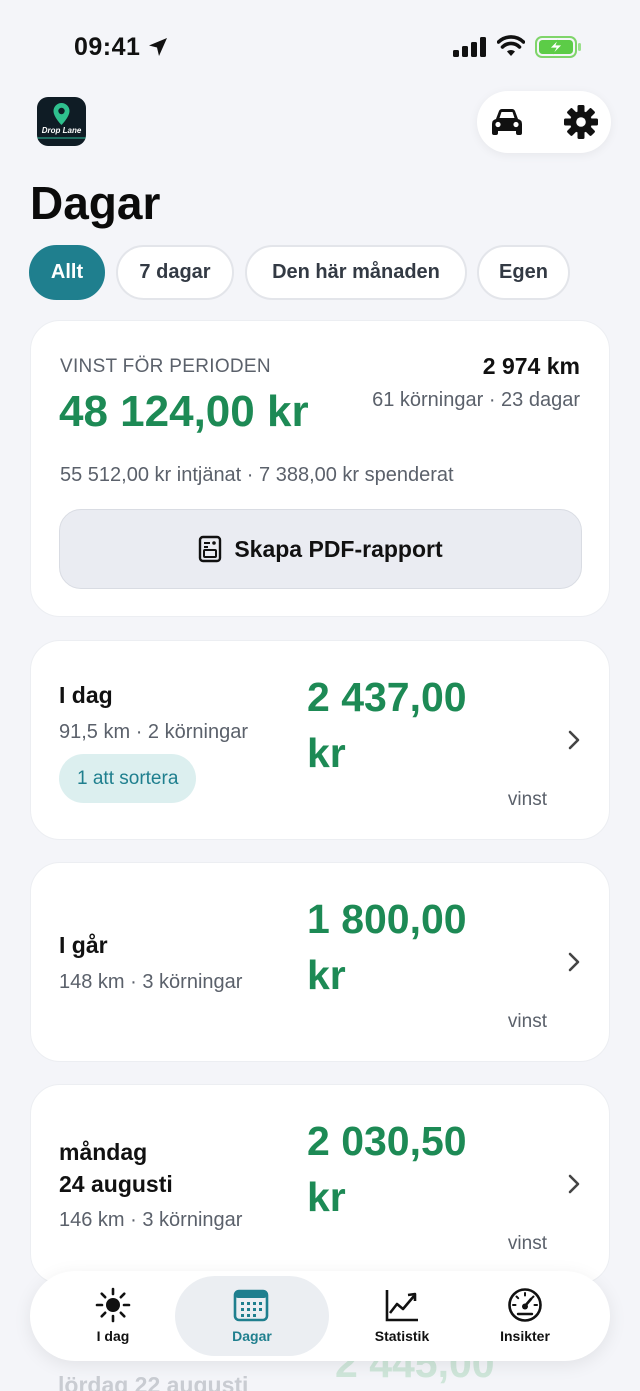 This screenshot has height=1391, width=640. What do you see at coordinates (387, 919) in the screenshot?
I see `day-profit-value: 1 800,00` at bounding box center [387, 919].